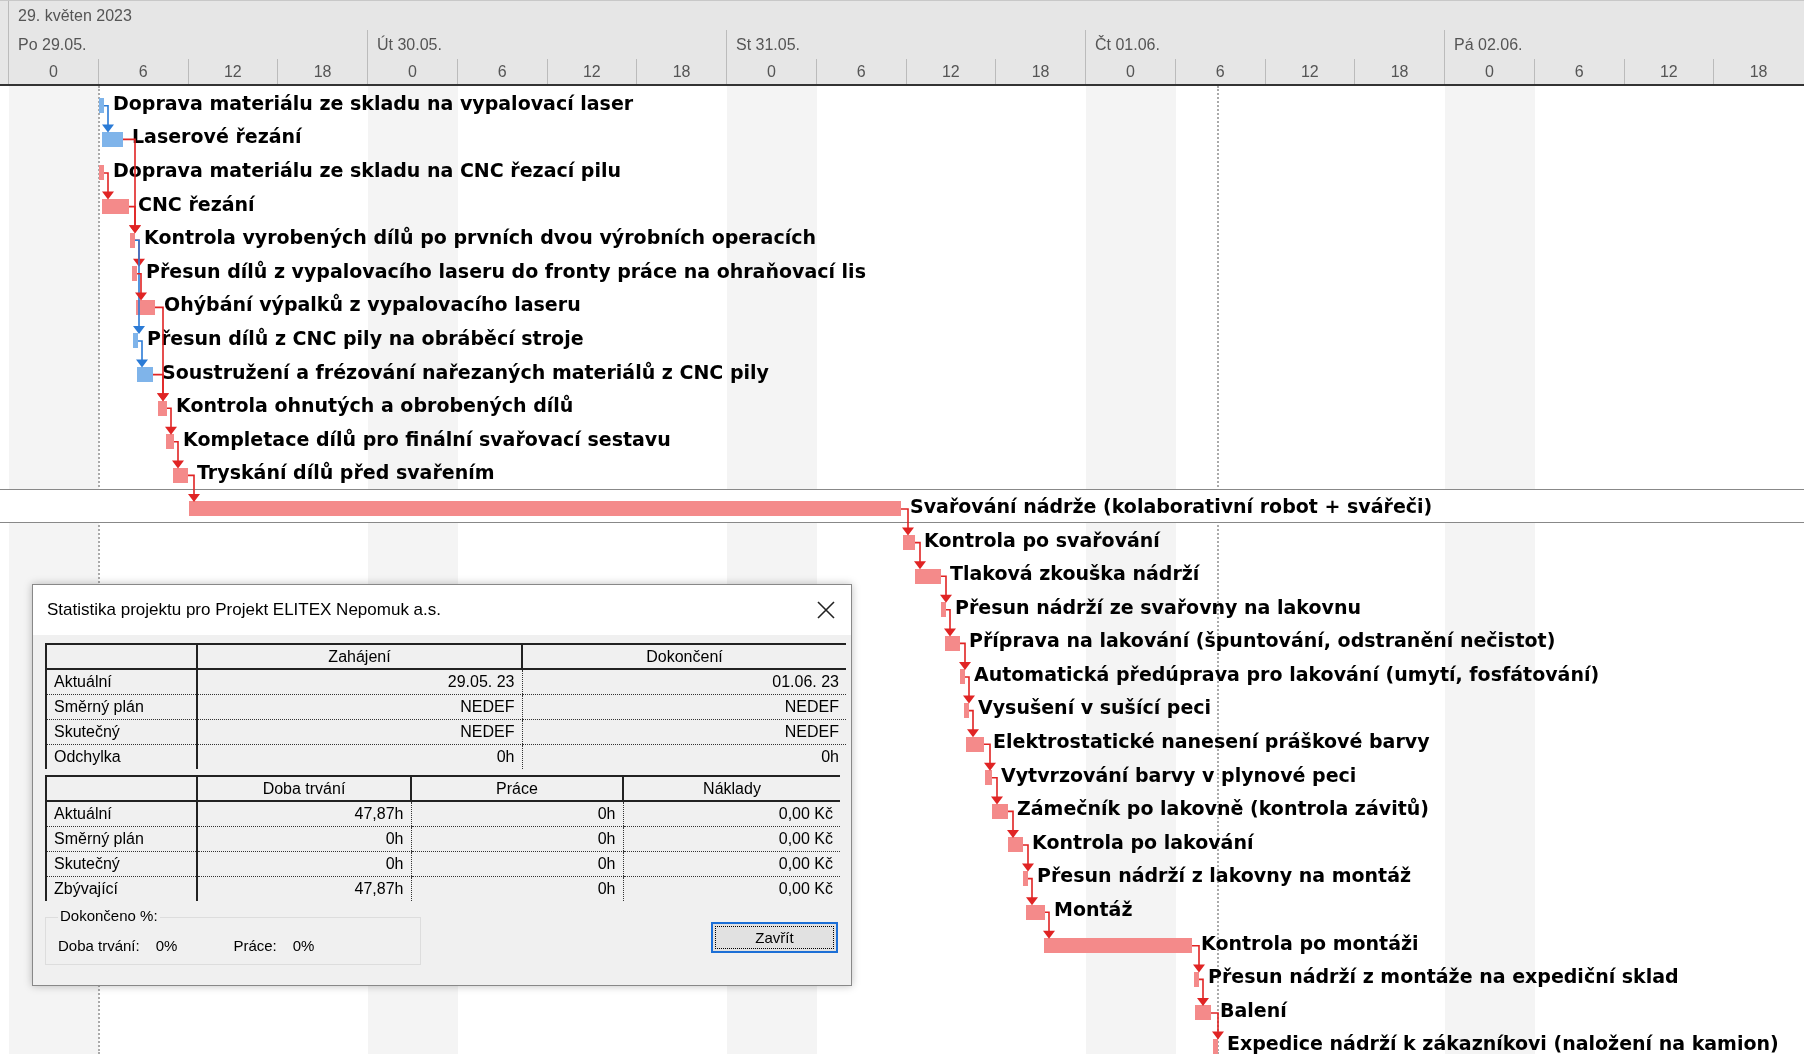 The width and height of the screenshot is (1804, 1059). What do you see at coordinates (52, 44) in the screenshot?
I see `timescale-label: Po 29.05.` at bounding box center [52, 44].